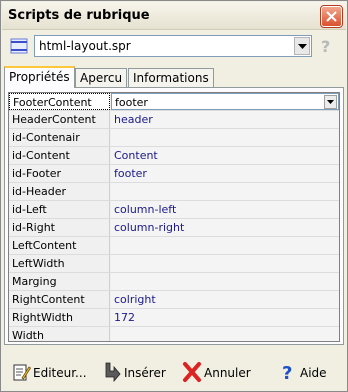  I want to click on script-select-value: html-layout.spr, so click(85, 46).